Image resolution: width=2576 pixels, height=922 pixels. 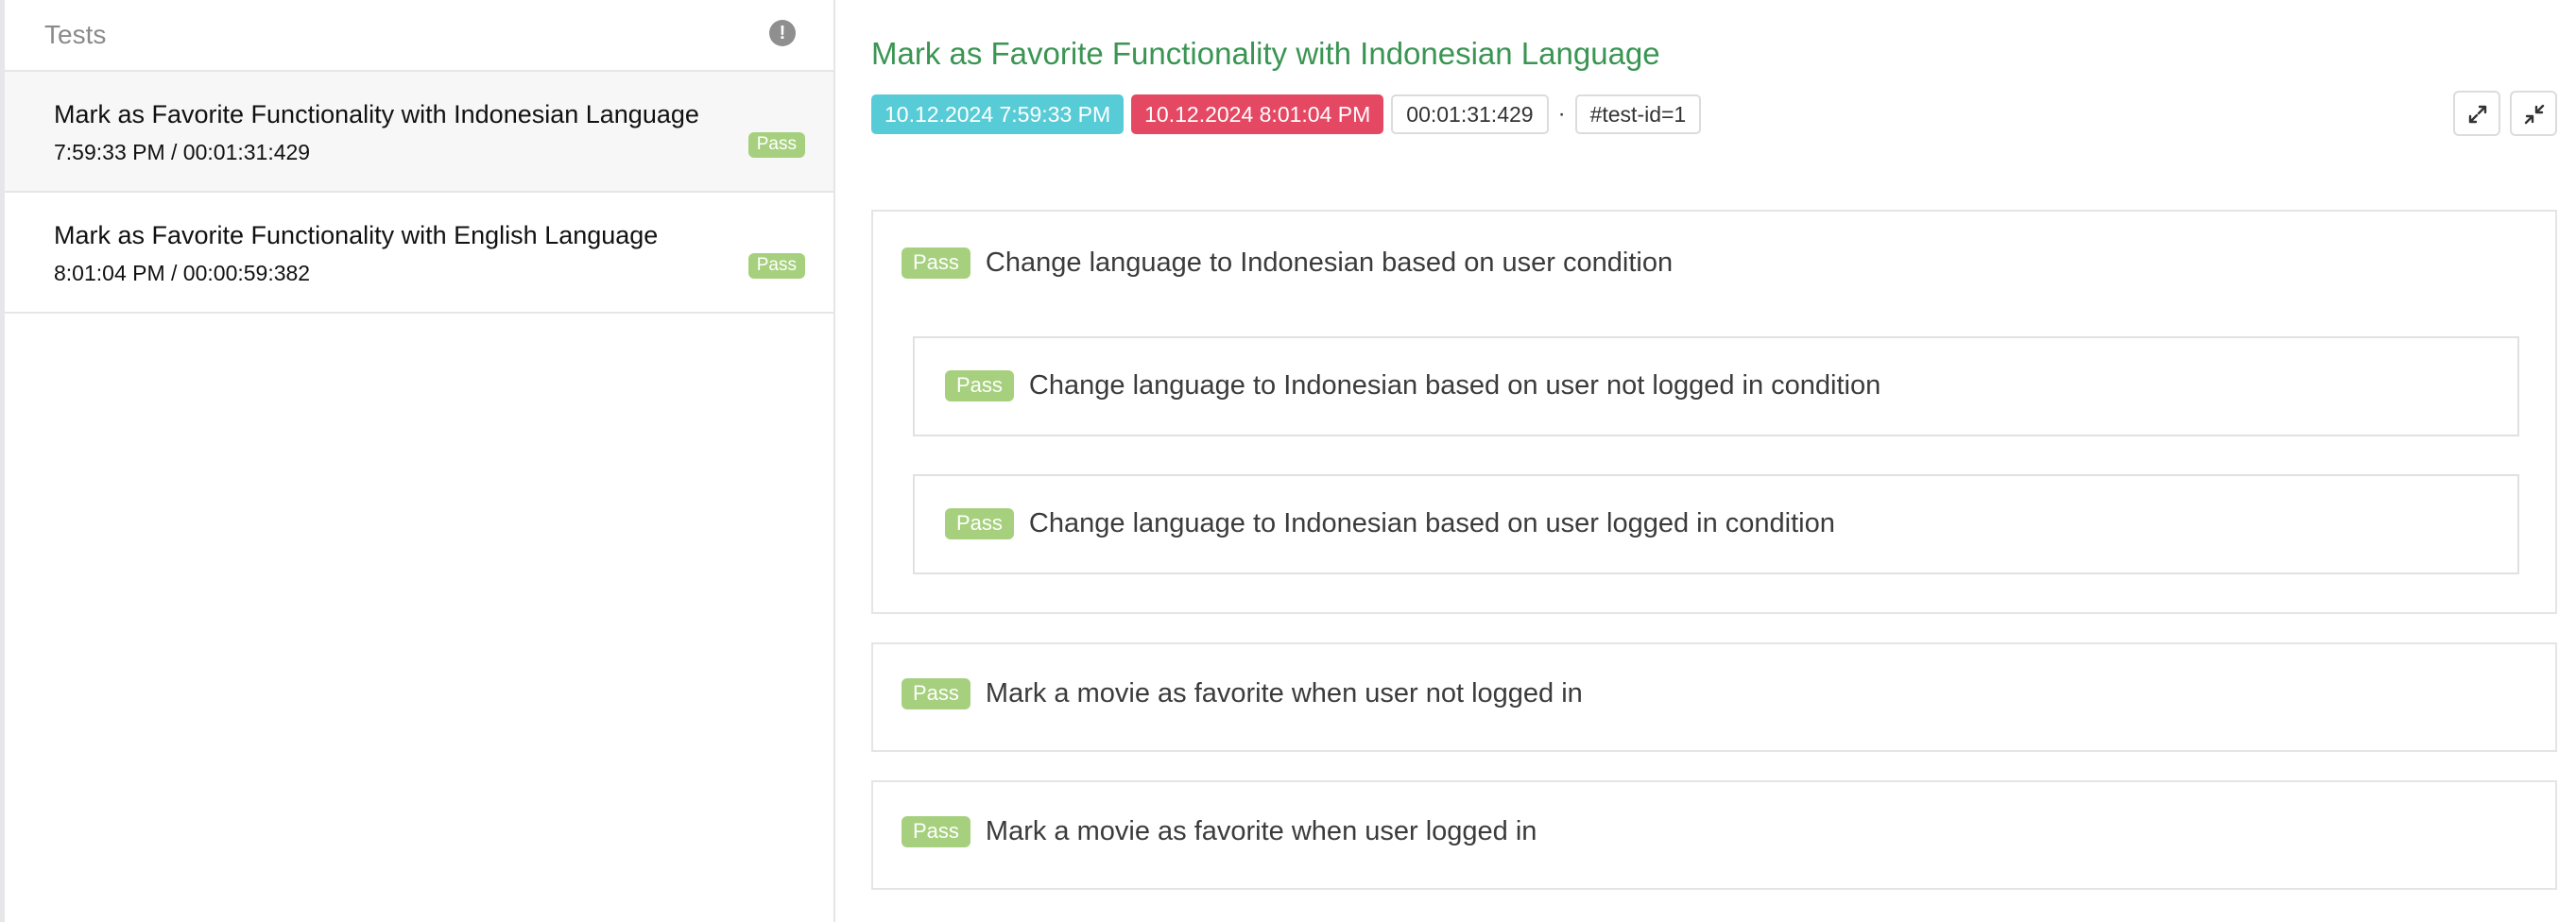 I want to click on start-time-badge: 10.12.2024 7:59:33 PM, so click(x=998, y=114).